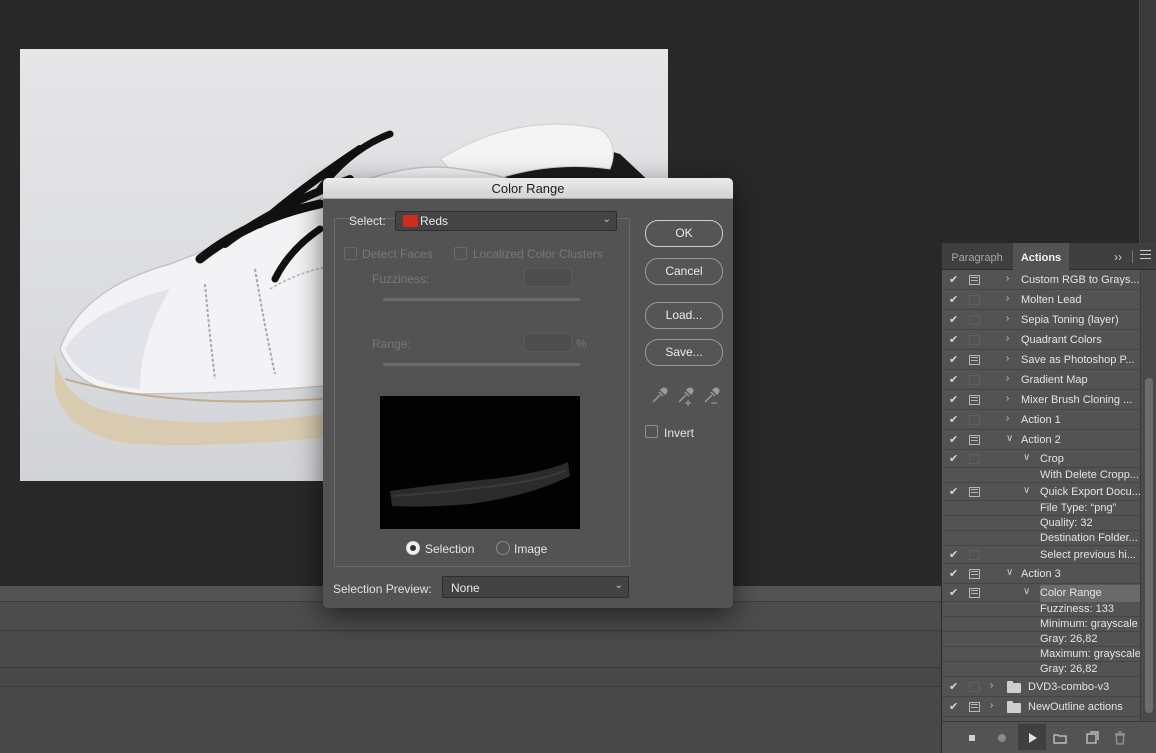 The width and height of the screenshot is (1156, 753). What do you see at coordinates (1032, 738) in the screenshot?
I see `play-icon` at bounding box center [1032, 738].